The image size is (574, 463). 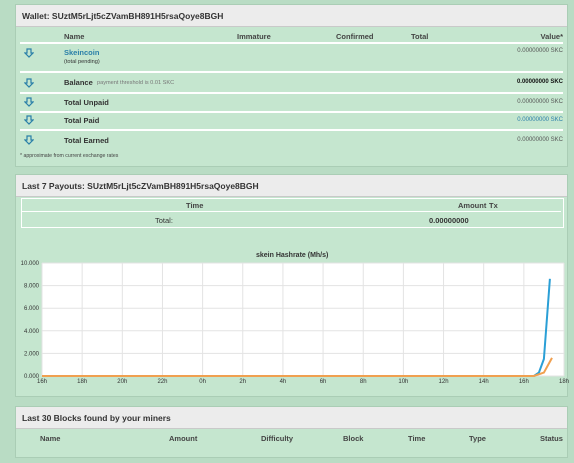 What do you see at coordinates (32, 332) in the screenshot?
I see `y-tick-label: 4.000` at bounding box center [32, 332].